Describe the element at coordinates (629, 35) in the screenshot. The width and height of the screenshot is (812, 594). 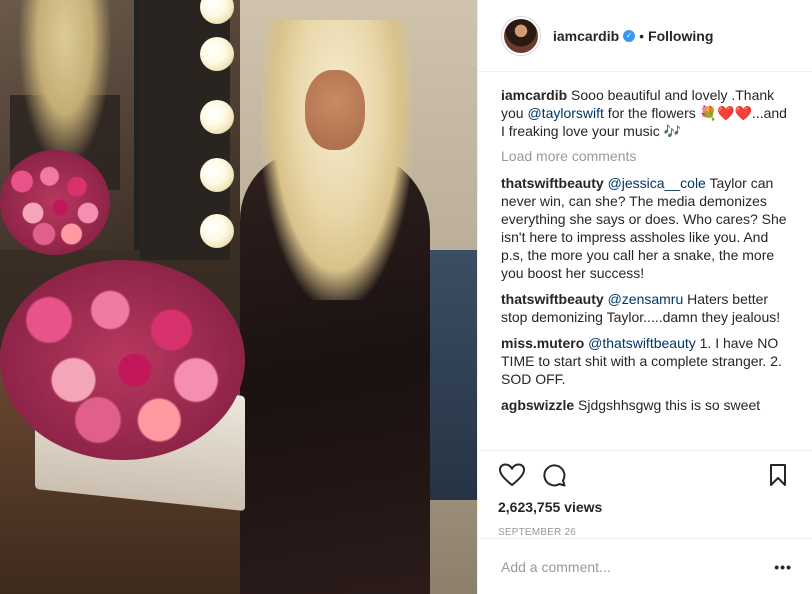
I see `verified-badge-icon: ✓` at that location.